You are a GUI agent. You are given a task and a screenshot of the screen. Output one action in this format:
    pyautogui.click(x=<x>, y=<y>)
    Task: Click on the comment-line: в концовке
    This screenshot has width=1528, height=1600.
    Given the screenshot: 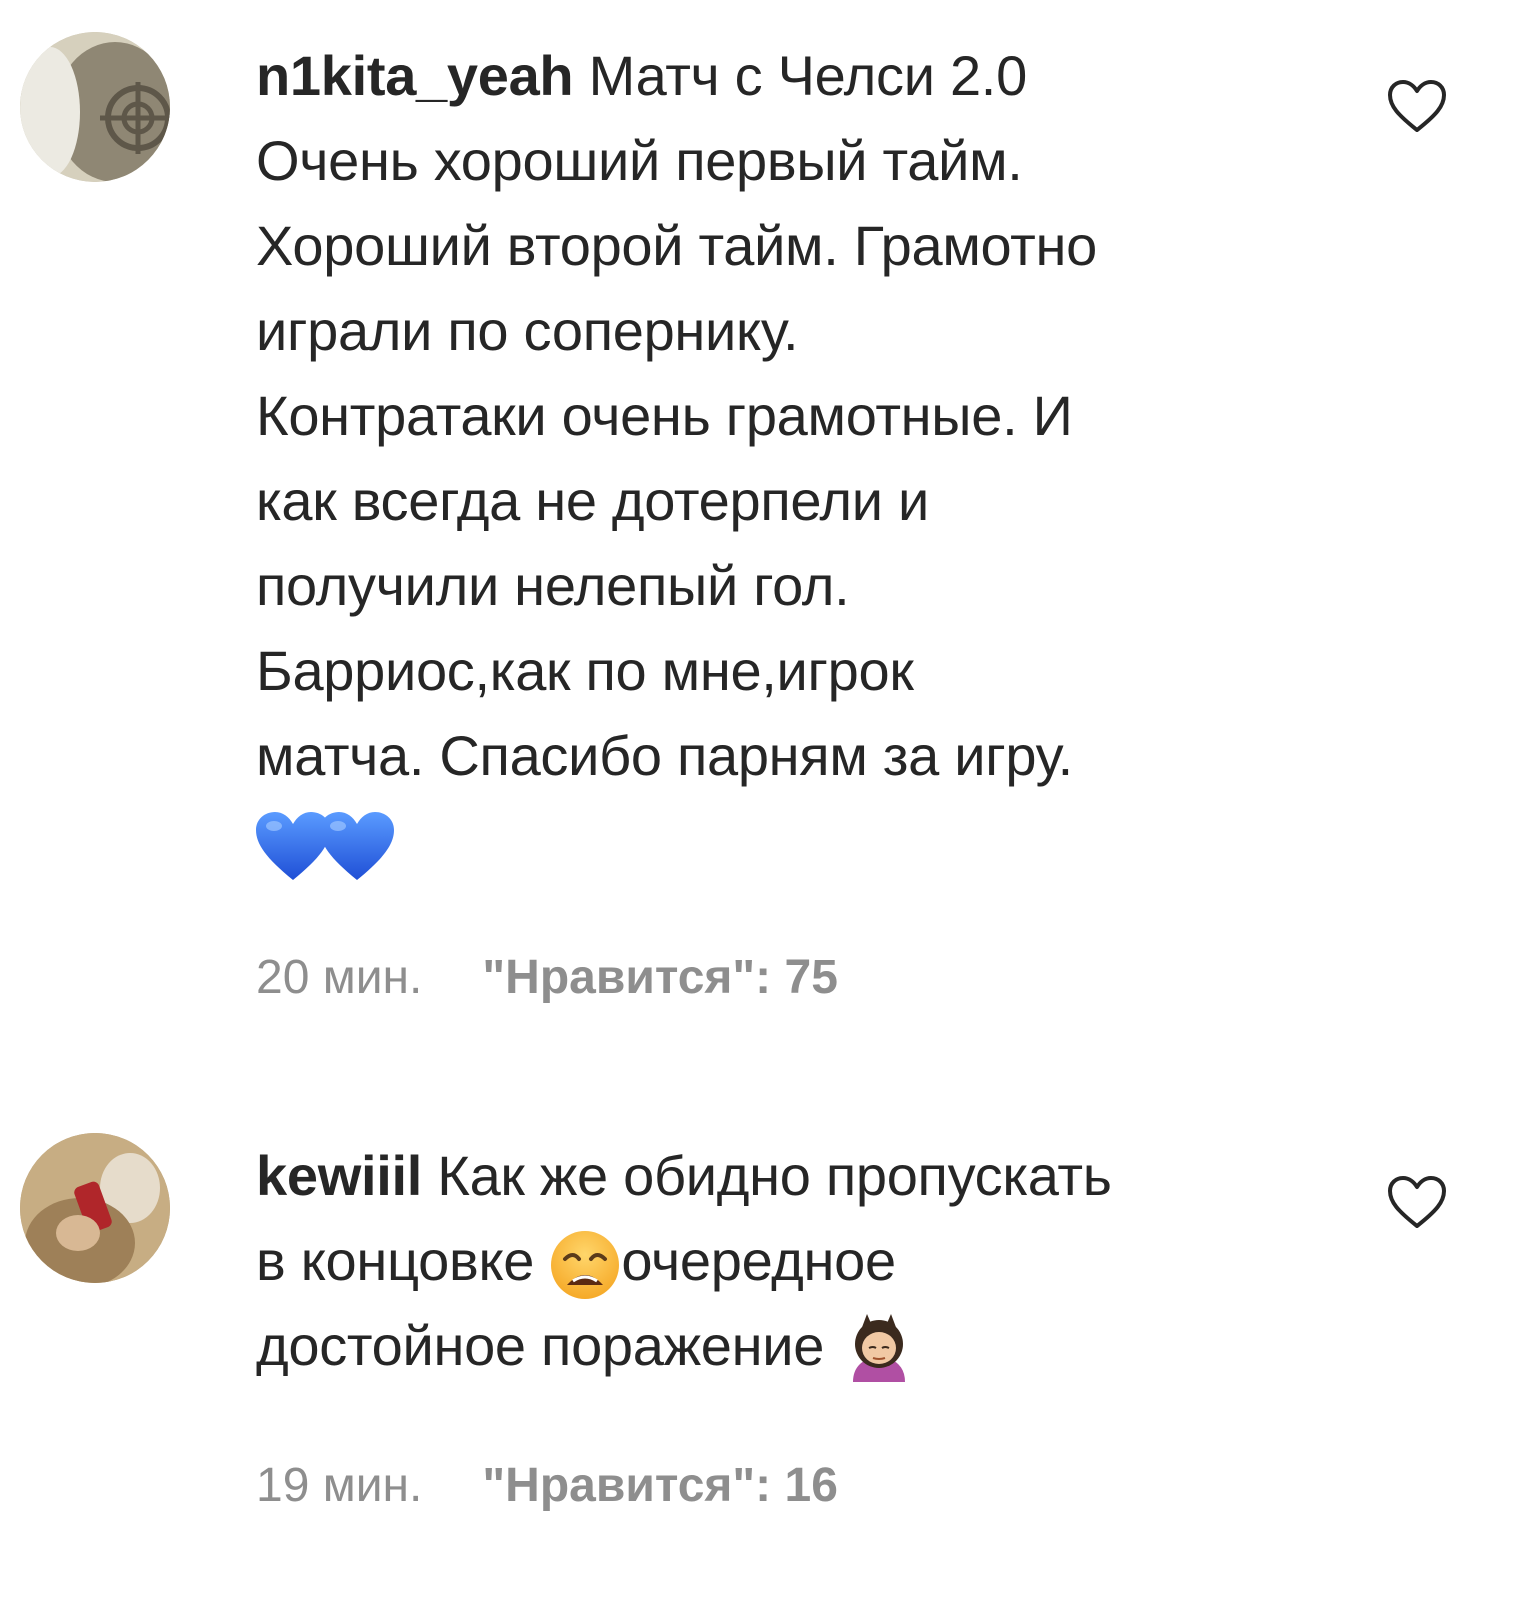 What is the action you would take?
    pyautogui.click(x=403, y=1260)
    